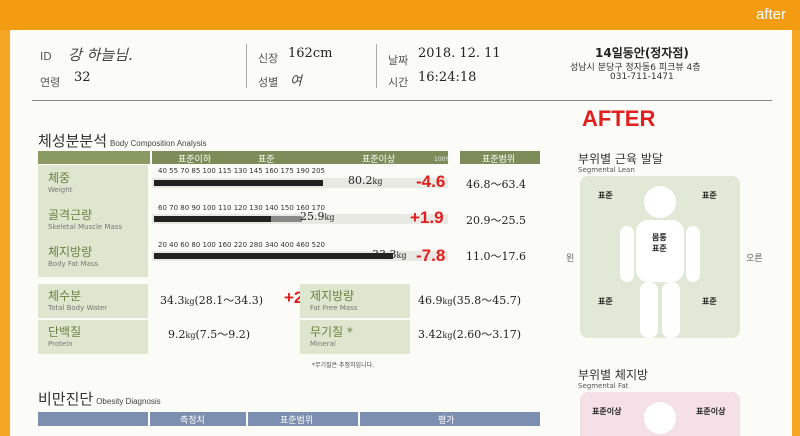  What do you see at coordinates (431, 255) in the screenshot?
I see `fat-change: -7.8` at bounding box center [431, 255].